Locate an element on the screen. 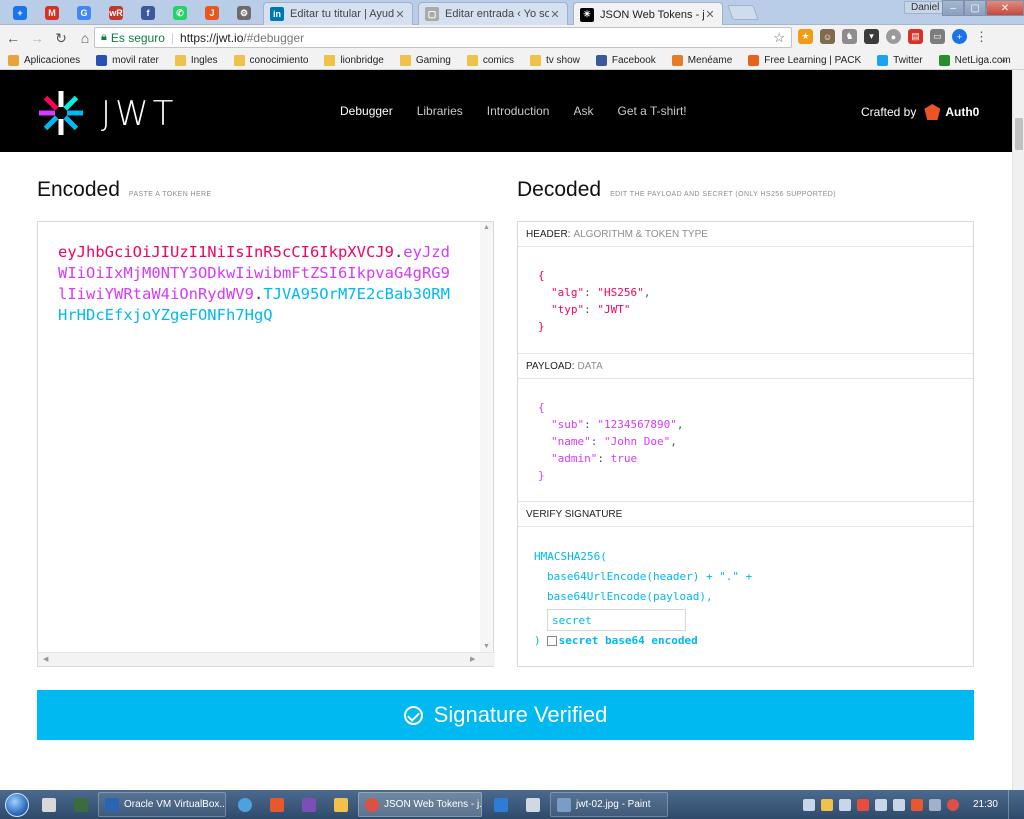 The width and height of the screenshot is (1024, 819). nav-tshirt: Get a T-shirt! is located at coordinates (651, 111).